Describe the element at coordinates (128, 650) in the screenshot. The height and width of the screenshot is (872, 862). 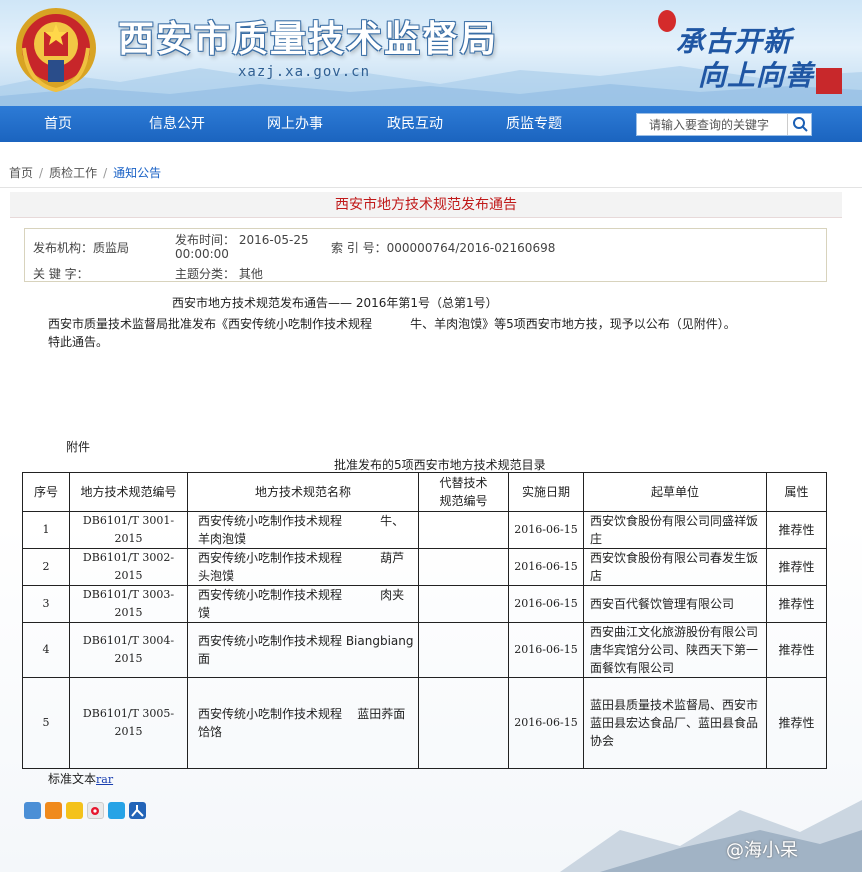
I see `row-code: DB6101/T 3004-2015` at that location.